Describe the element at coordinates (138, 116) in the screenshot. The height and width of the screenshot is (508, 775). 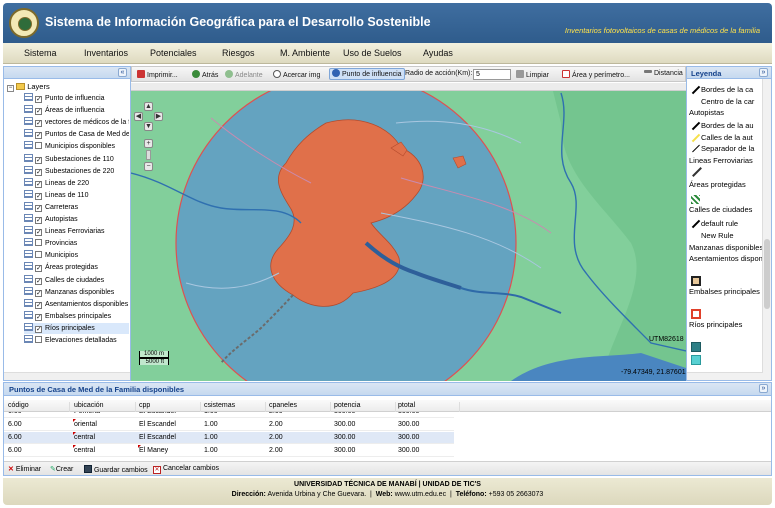
I see `pan-left-icon: ◀` at that location.